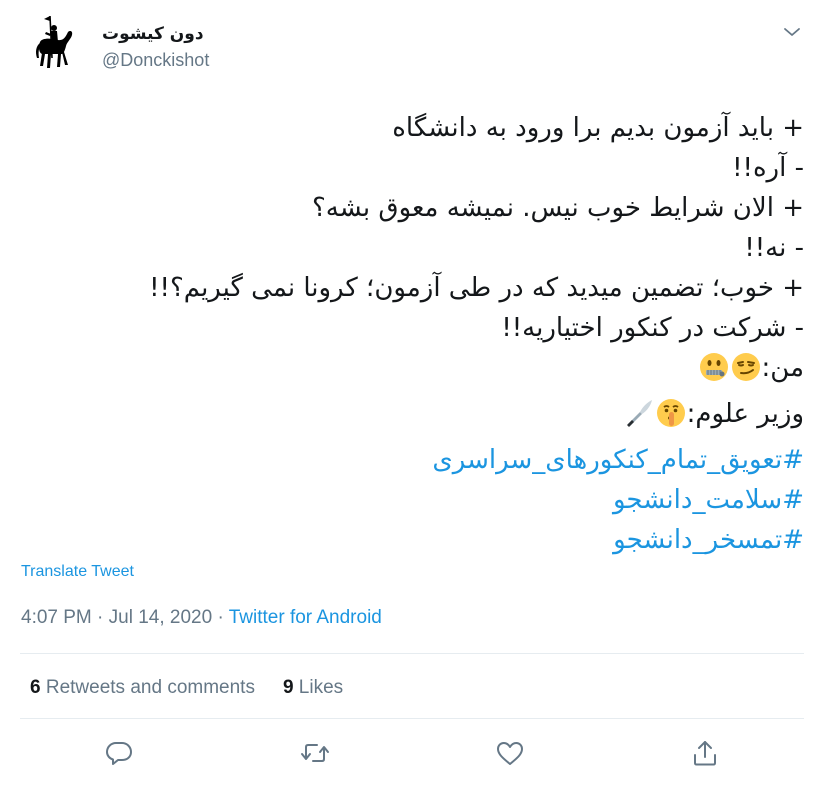 This screenshot has width=824, height=793. Describe the element at coordinates (54, 41) in the screenshot. I see `knight-on-horse-icon` at that location.